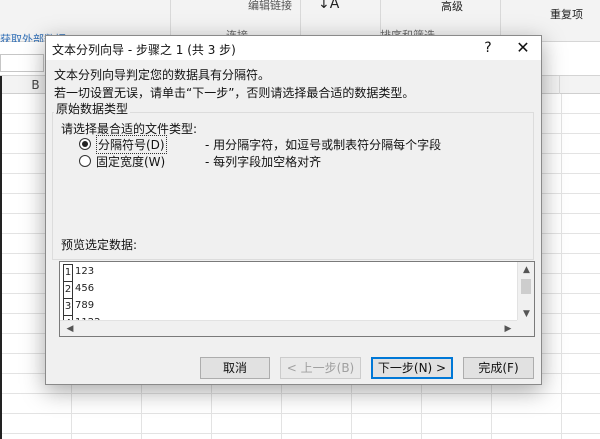 Image resolution: width=600 pixels, height=439 pixels. I want to click on horizontal-scrollbar: ◀ ▶, so click(289, 328).